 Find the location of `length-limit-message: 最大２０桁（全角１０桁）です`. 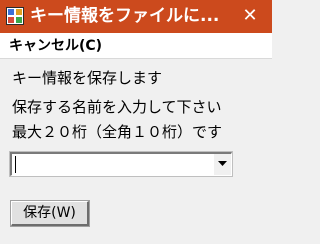

length-limit-message: 最大２０桁（全角１０桁）です is located at coordinates (117, 132).